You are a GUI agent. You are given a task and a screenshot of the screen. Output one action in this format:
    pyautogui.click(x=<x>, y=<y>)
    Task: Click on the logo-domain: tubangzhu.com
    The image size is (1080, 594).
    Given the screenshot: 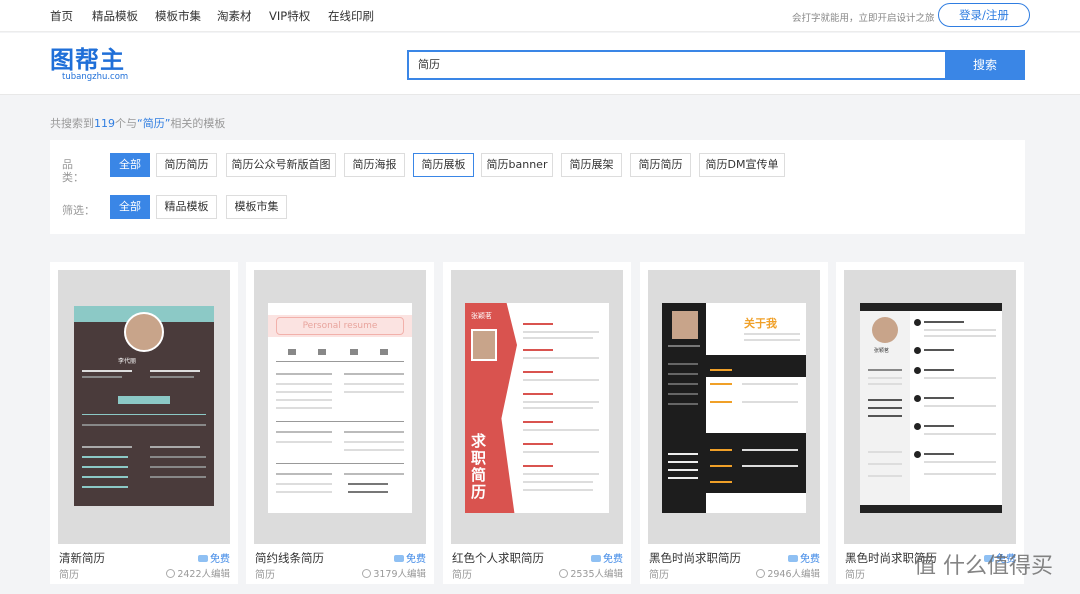 What is the action you would take?
    pyautogui.click(x=95, y=77)
    